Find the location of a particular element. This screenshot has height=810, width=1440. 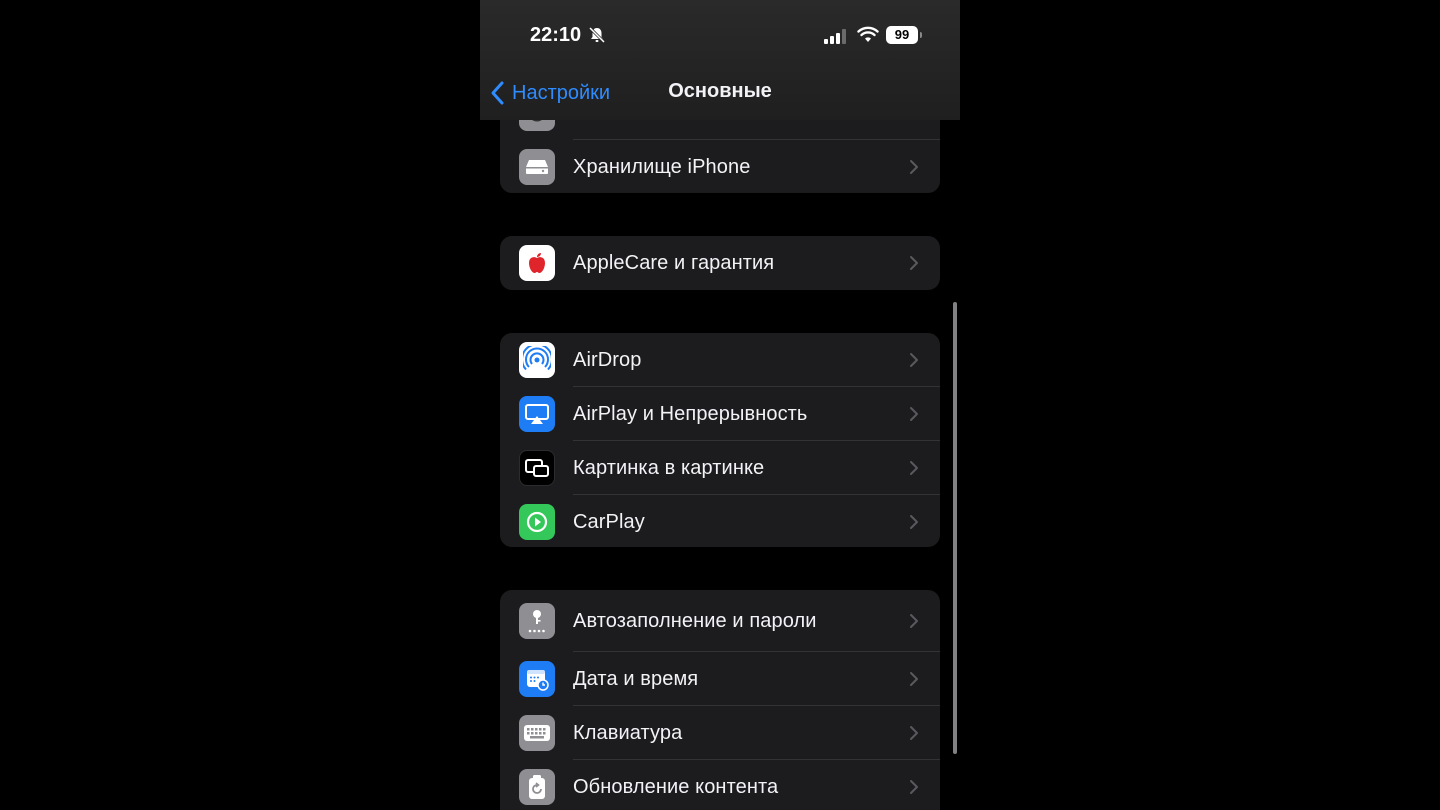

airdrop-icon is located at coordinates (537, 360).